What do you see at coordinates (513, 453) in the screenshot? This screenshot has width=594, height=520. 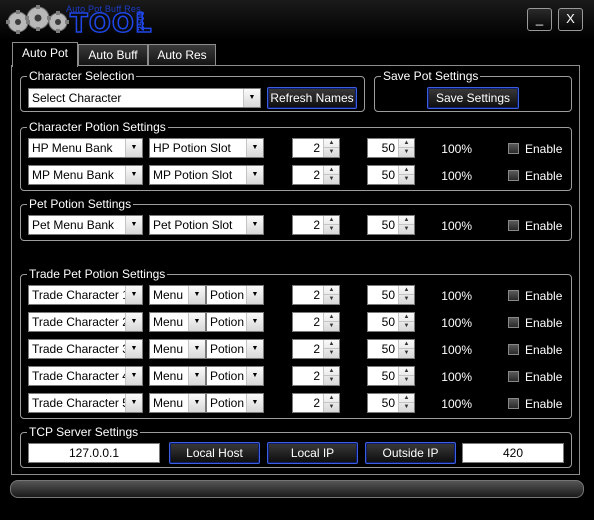 I see `port-field: 420` at bounding box center [513, 453].